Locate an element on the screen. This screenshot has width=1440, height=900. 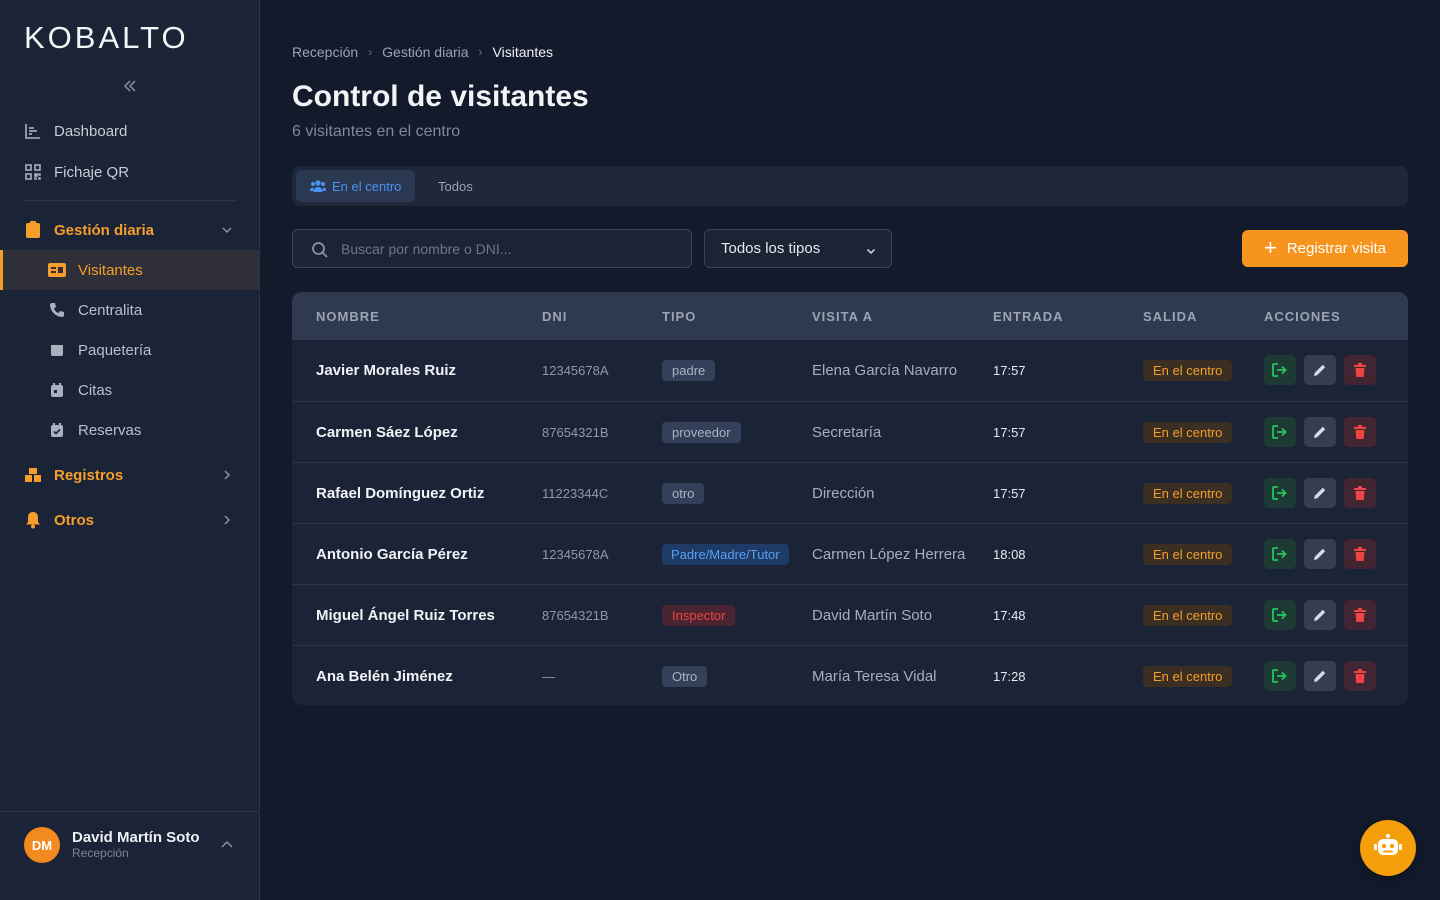
nav-item-visitantes: Visitantes is located at coordinates (129, 270).